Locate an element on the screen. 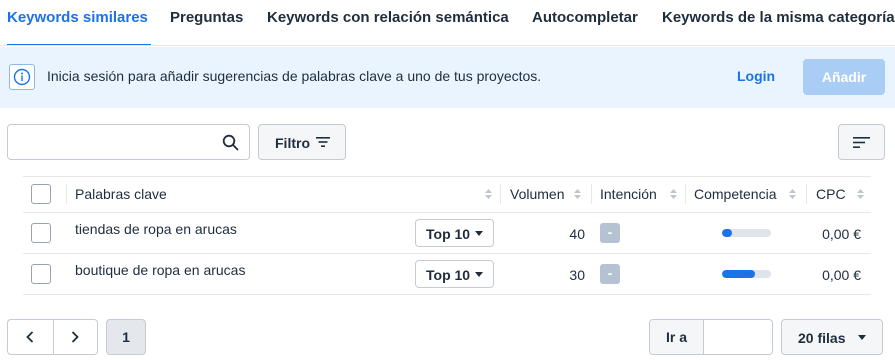 This screenshot has width=895, height=360. header-cpc: CPC is located at coordinates (831, 194).